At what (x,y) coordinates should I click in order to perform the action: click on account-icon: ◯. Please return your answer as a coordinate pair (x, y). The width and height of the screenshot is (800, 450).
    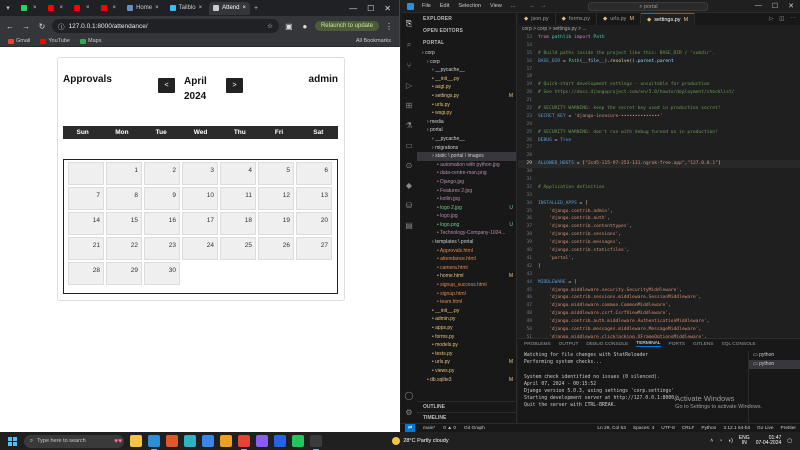
    Looking at the image, I should click on (409, 395).